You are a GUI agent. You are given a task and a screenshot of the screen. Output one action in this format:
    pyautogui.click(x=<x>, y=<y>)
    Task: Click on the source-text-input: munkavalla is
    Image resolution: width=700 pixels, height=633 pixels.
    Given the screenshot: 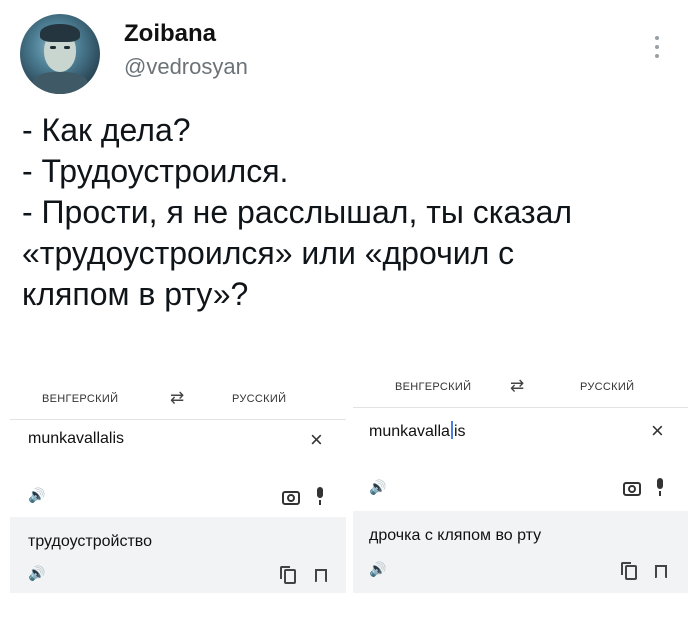 What is the action you would take?
    pyautogui.click(x=417, y=431)
    